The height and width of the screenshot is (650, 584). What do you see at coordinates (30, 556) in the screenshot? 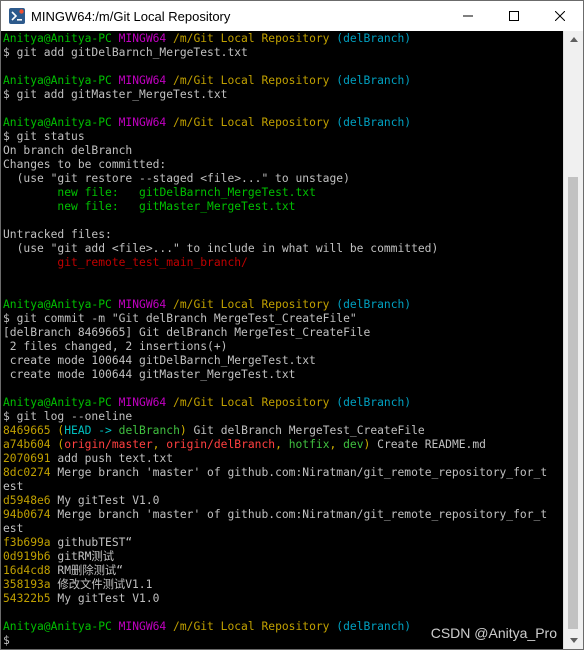
I see `terminal-text-segment: 0d919b6` at bounding box center [30, 556].